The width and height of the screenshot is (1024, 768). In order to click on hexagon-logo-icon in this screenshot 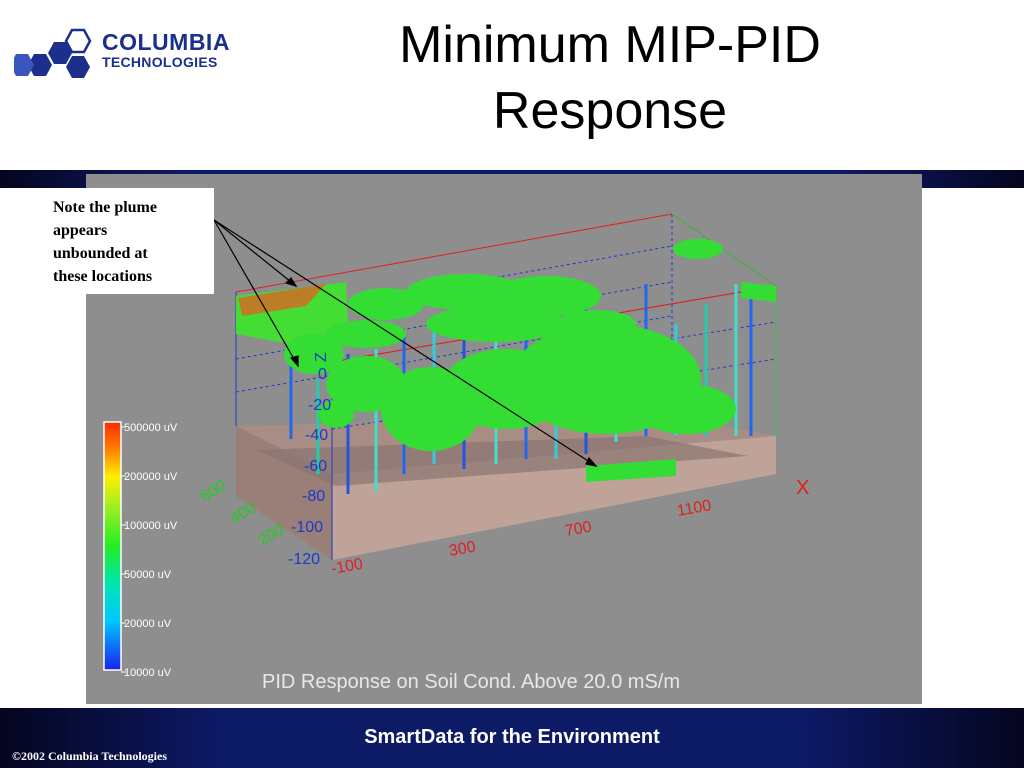, I will do `click(53, 53)`.